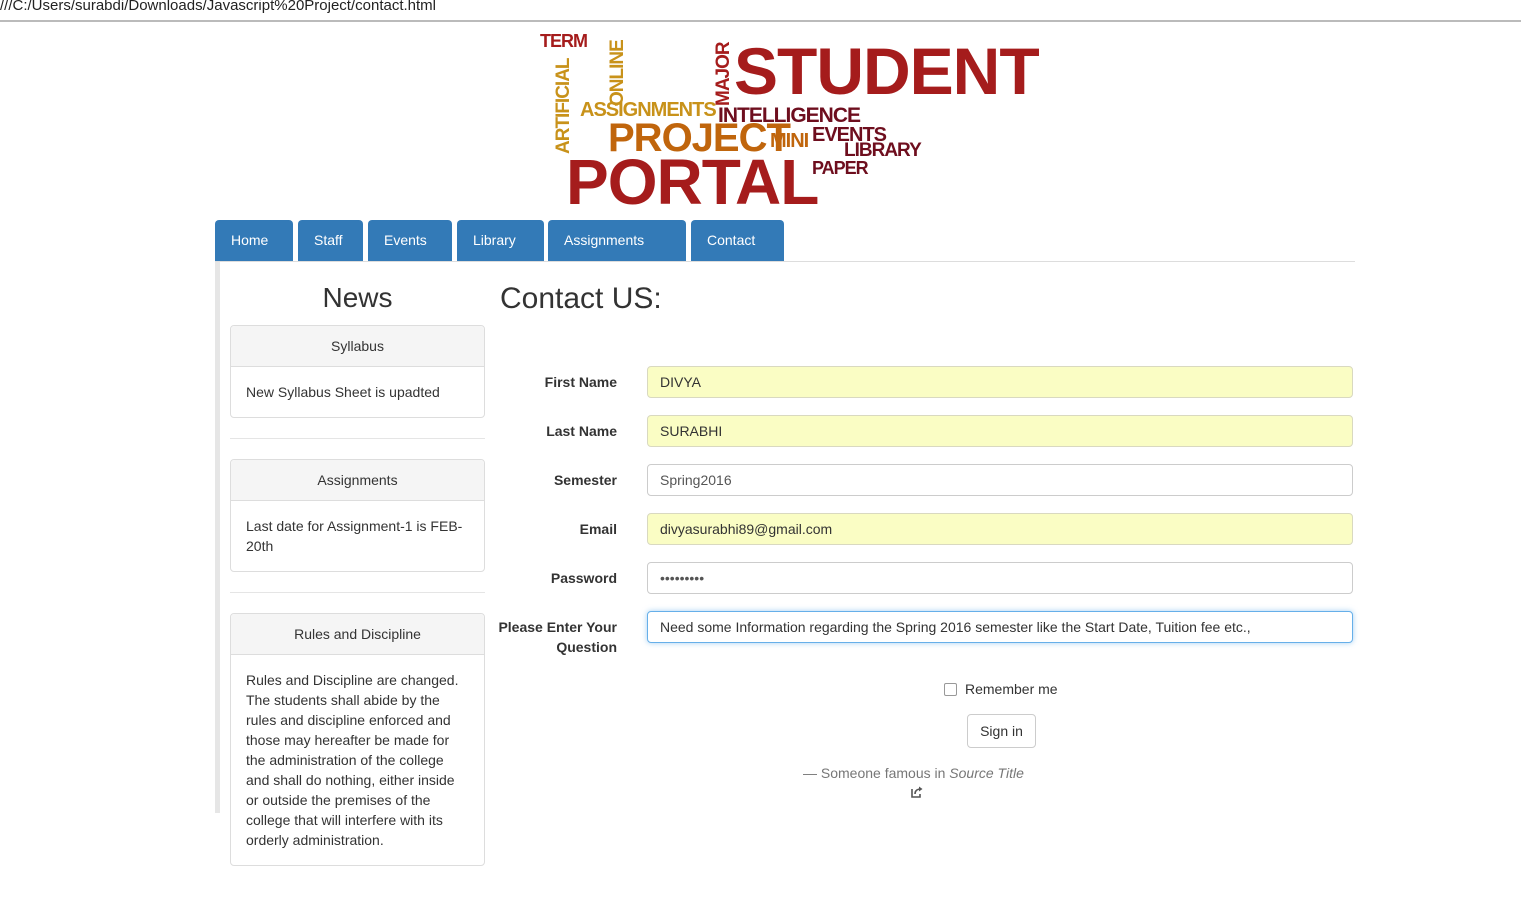 This screenshot has height=906, width=1521. What do you see at coordinates (581, 298) in the screenshot?
I see `contact-heading: Contact US:` at bounding box center [581, 298].